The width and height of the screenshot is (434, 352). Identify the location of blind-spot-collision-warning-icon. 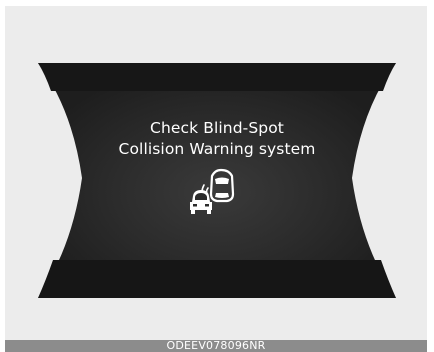
(212, 191).